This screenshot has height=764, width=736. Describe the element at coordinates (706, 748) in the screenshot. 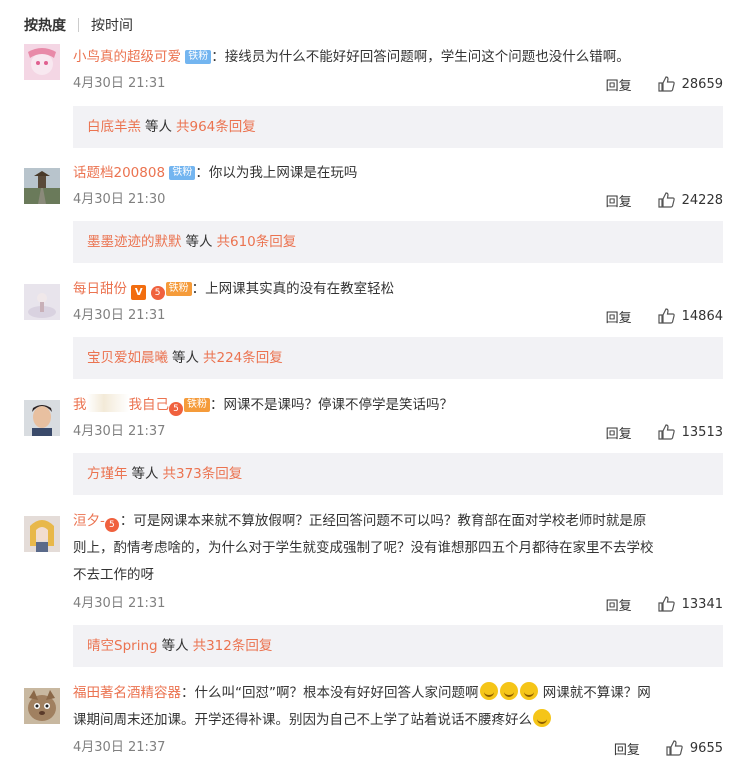

I see `like-count: 9655` at that location.